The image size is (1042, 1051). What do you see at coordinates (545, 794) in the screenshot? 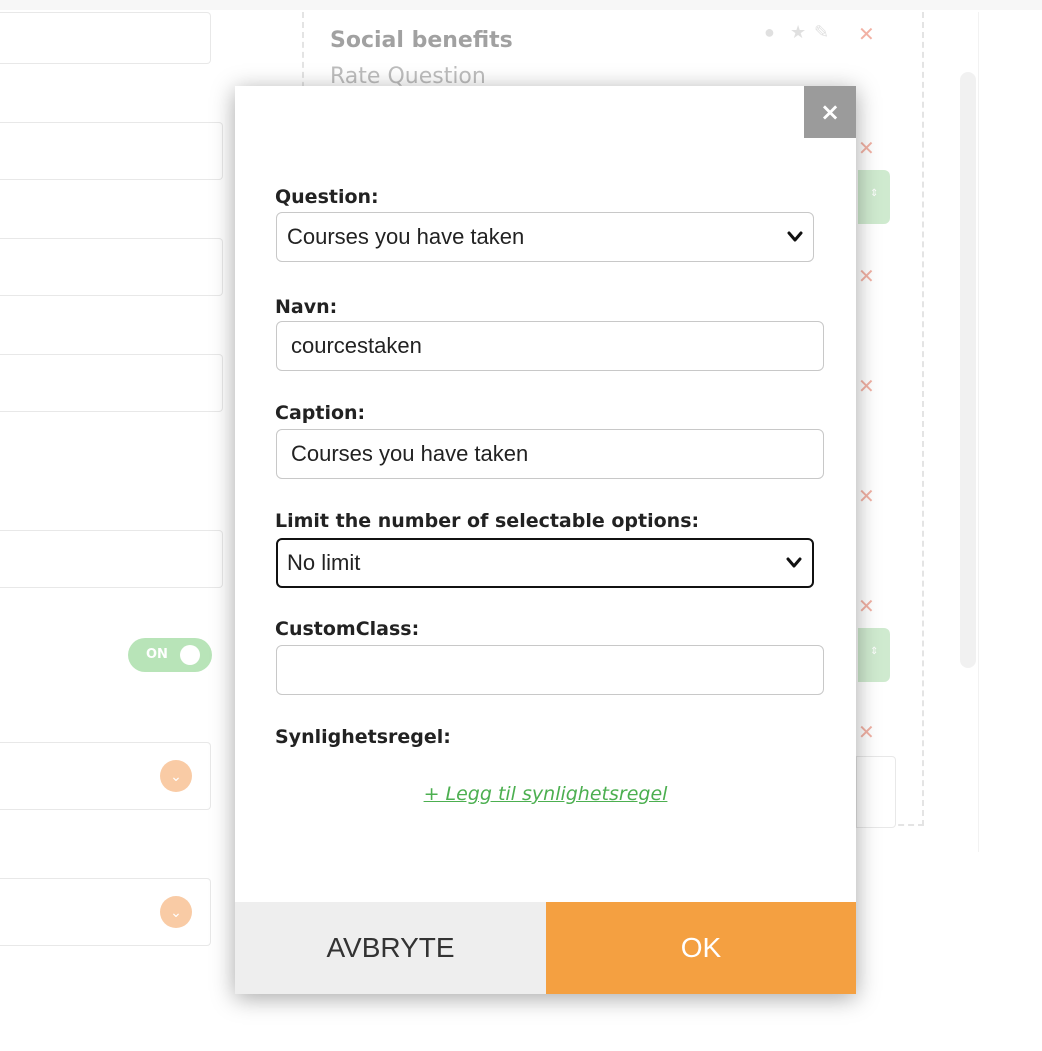
I see `add-visibility-rule-link: + Legg til synlighetsregel` at bounding box center [545, 794].